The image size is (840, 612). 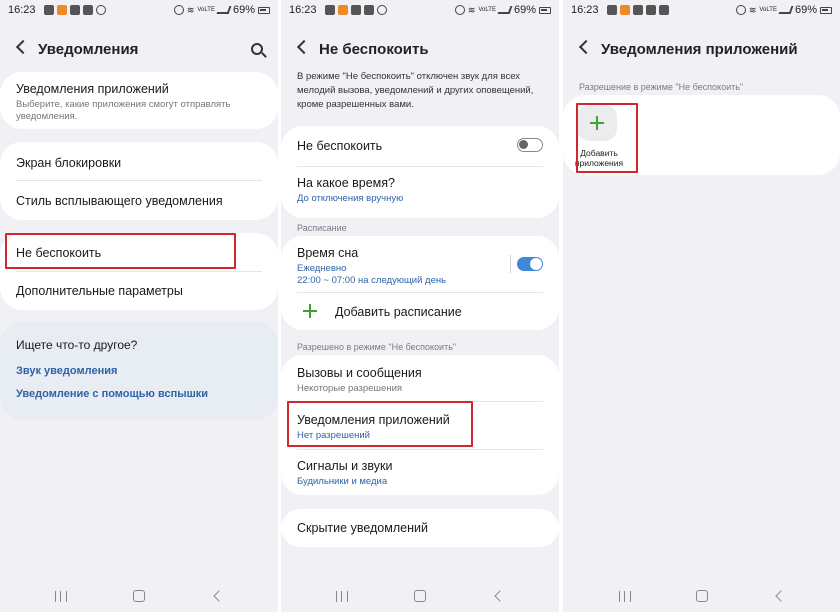 What do you see at coordinates (310, 311) in the screenshot?
I see `plus-icon` at bounding box center [310, 311].